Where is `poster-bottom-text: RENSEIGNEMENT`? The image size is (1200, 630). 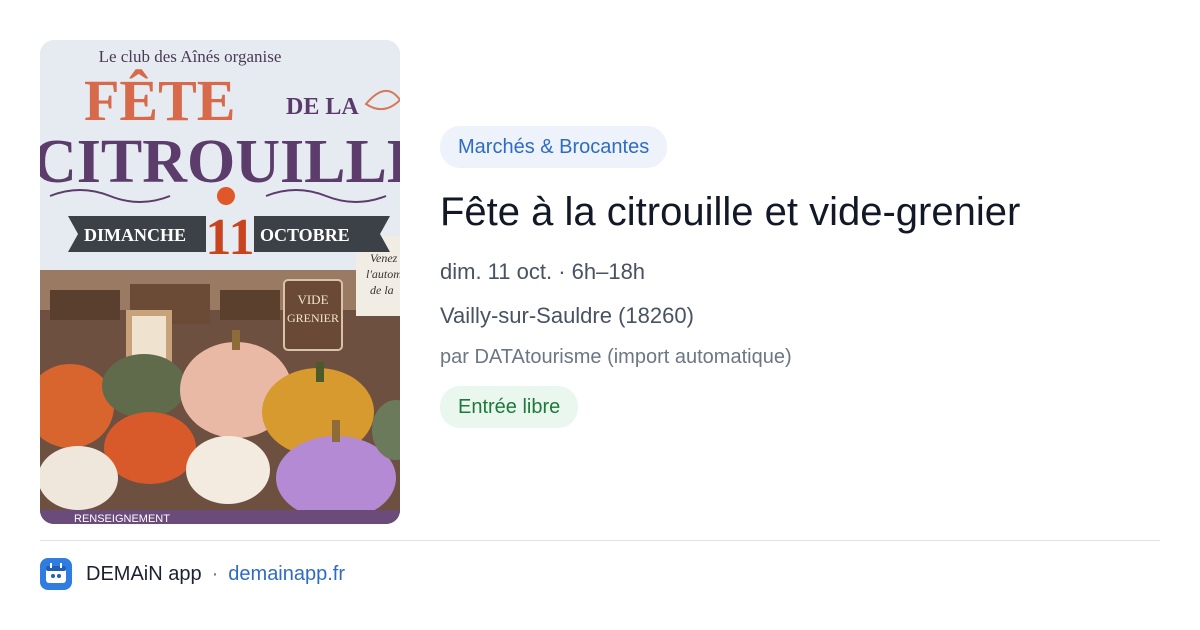 poster-bottom-text: RENSEIGNEMENT is located at coordinates (122, 518).